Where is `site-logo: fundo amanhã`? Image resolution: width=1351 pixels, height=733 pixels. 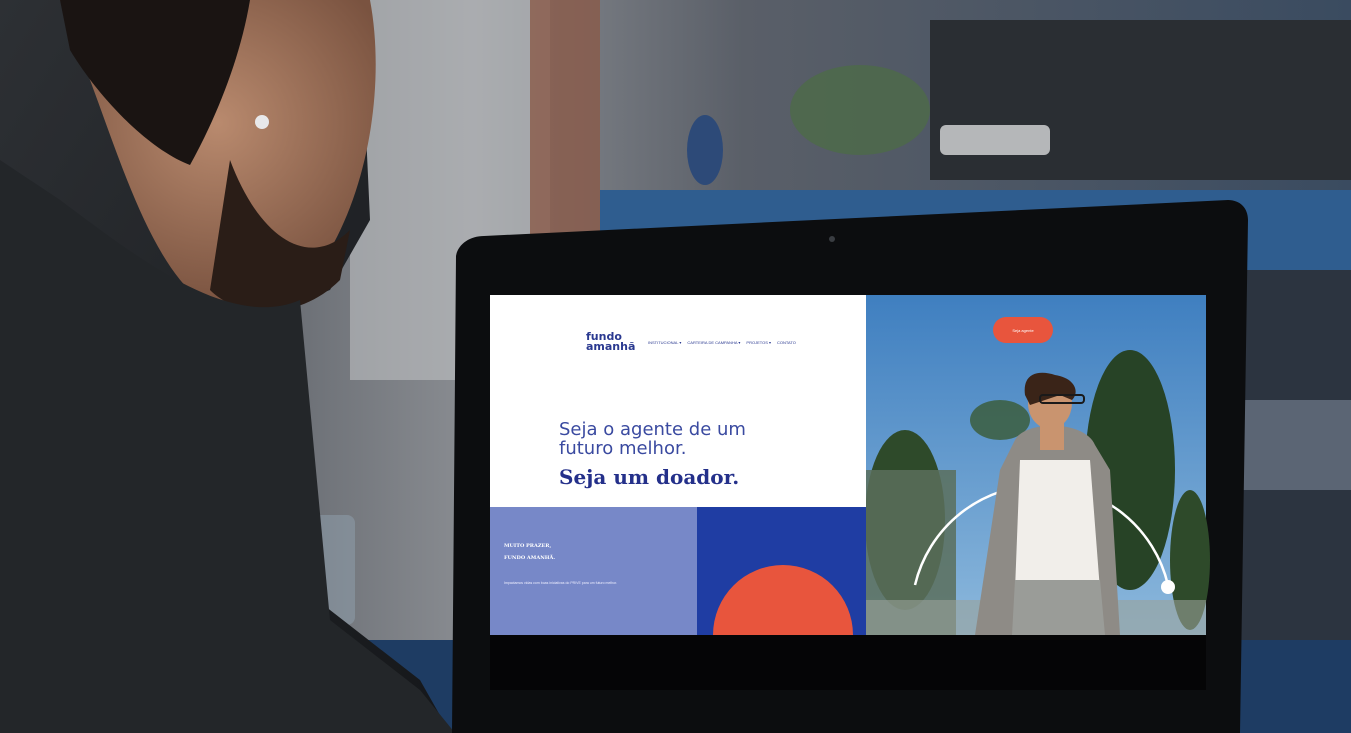
site-logo: fundo amanhã is located at coordinates (611, 342).